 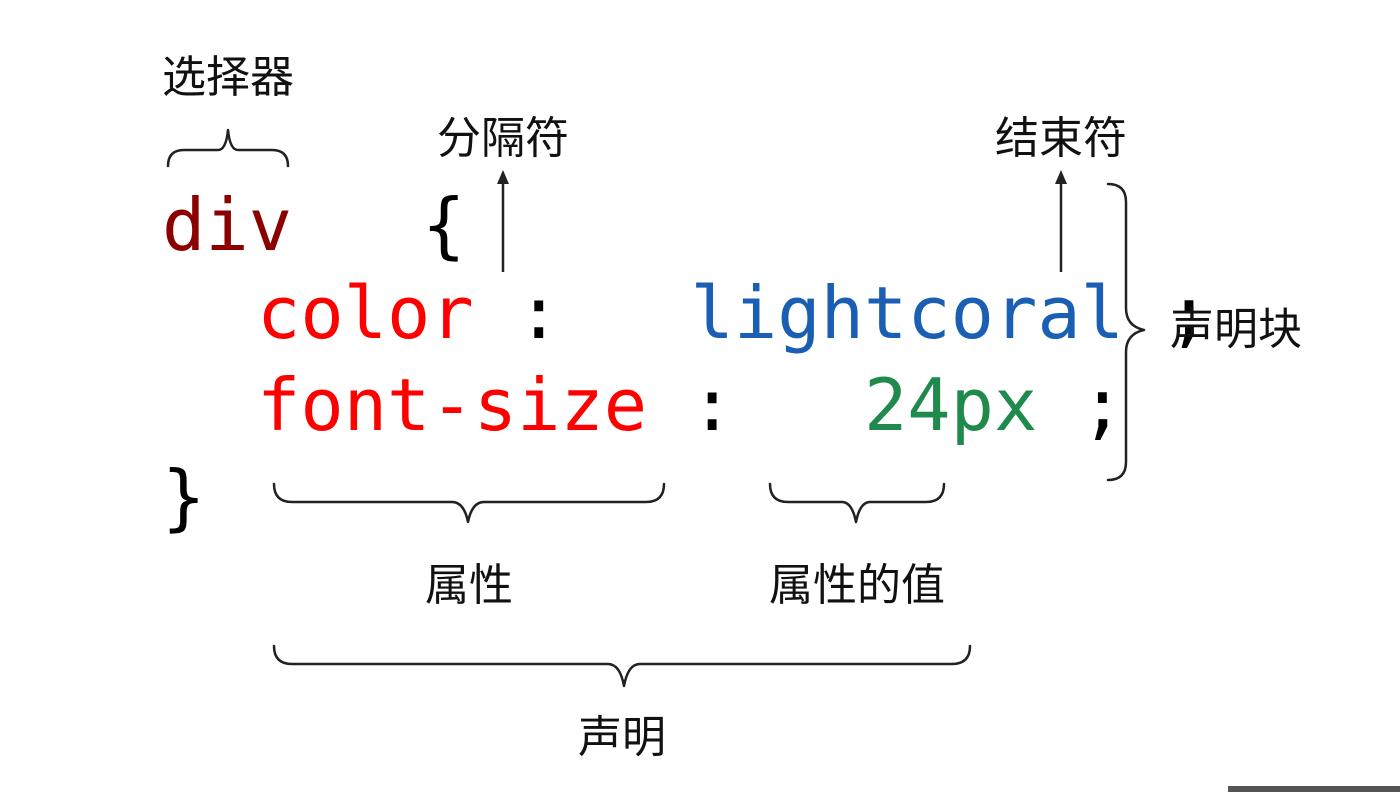 I want to click on value-token-2: 24px, so click(x=950, y=405).